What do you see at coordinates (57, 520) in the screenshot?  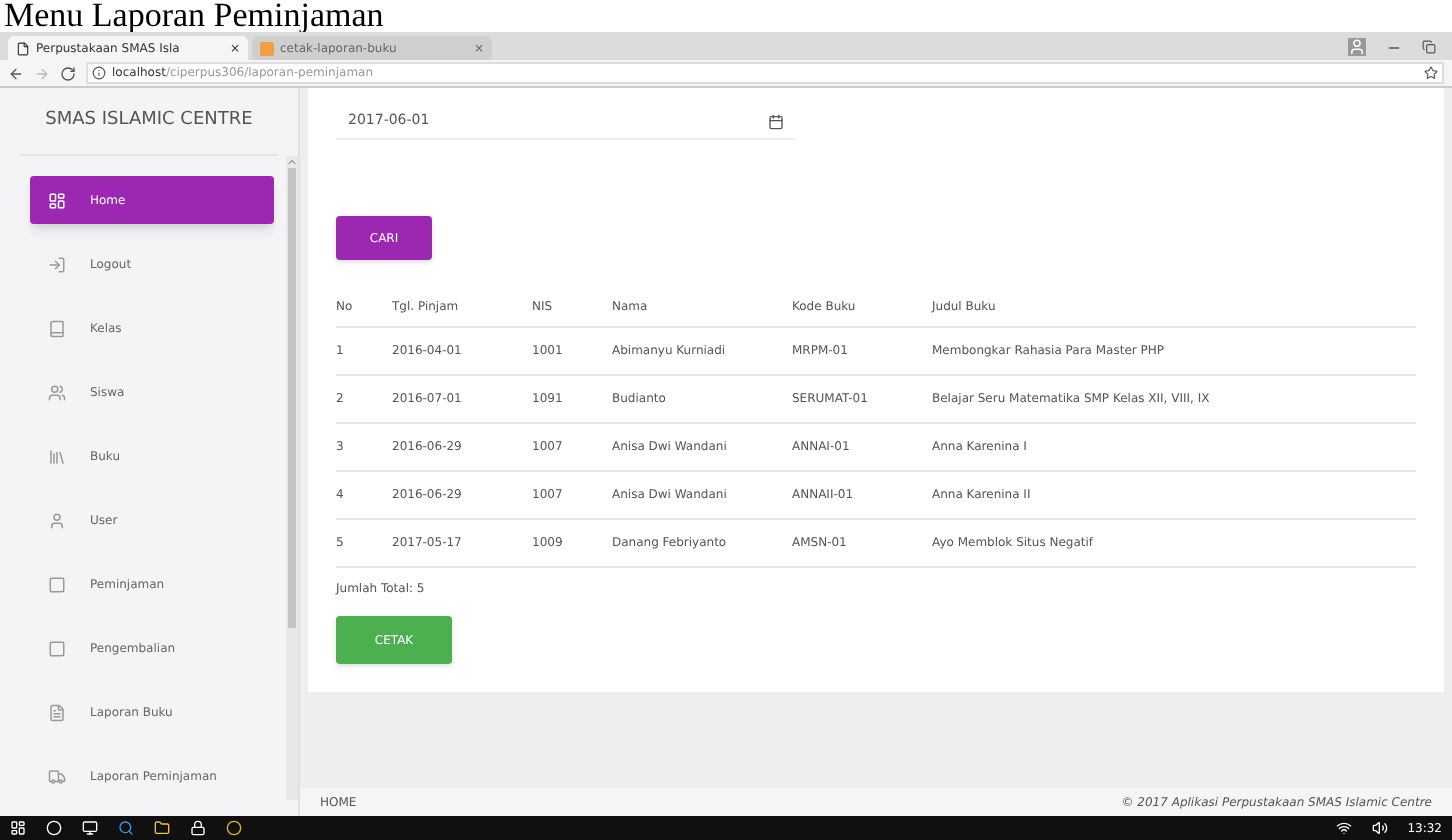 I see `person-icon` at bounding box center [57, 520].